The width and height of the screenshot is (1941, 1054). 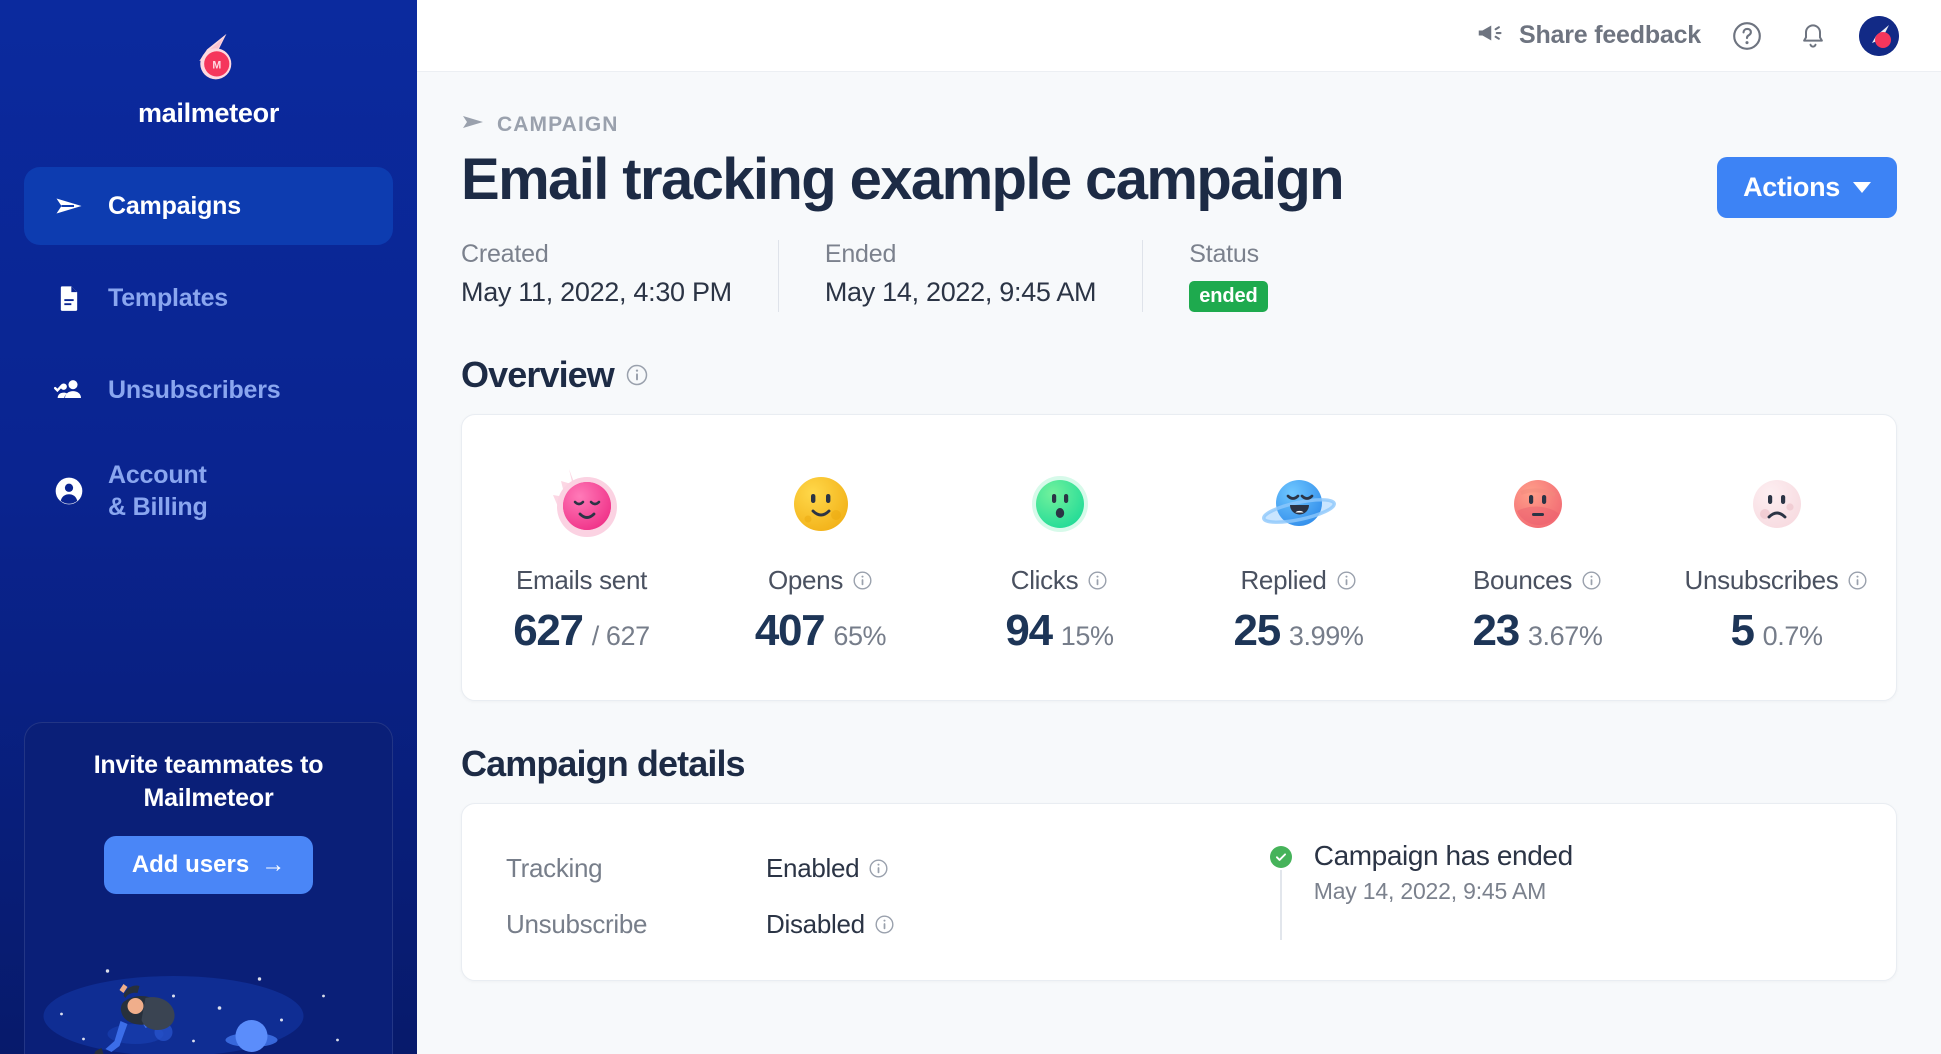 What do you see at coordinates (168, 297) in the screenshot?
I see `sidebar-item-label: Templates` at bounding box center [168, 297].